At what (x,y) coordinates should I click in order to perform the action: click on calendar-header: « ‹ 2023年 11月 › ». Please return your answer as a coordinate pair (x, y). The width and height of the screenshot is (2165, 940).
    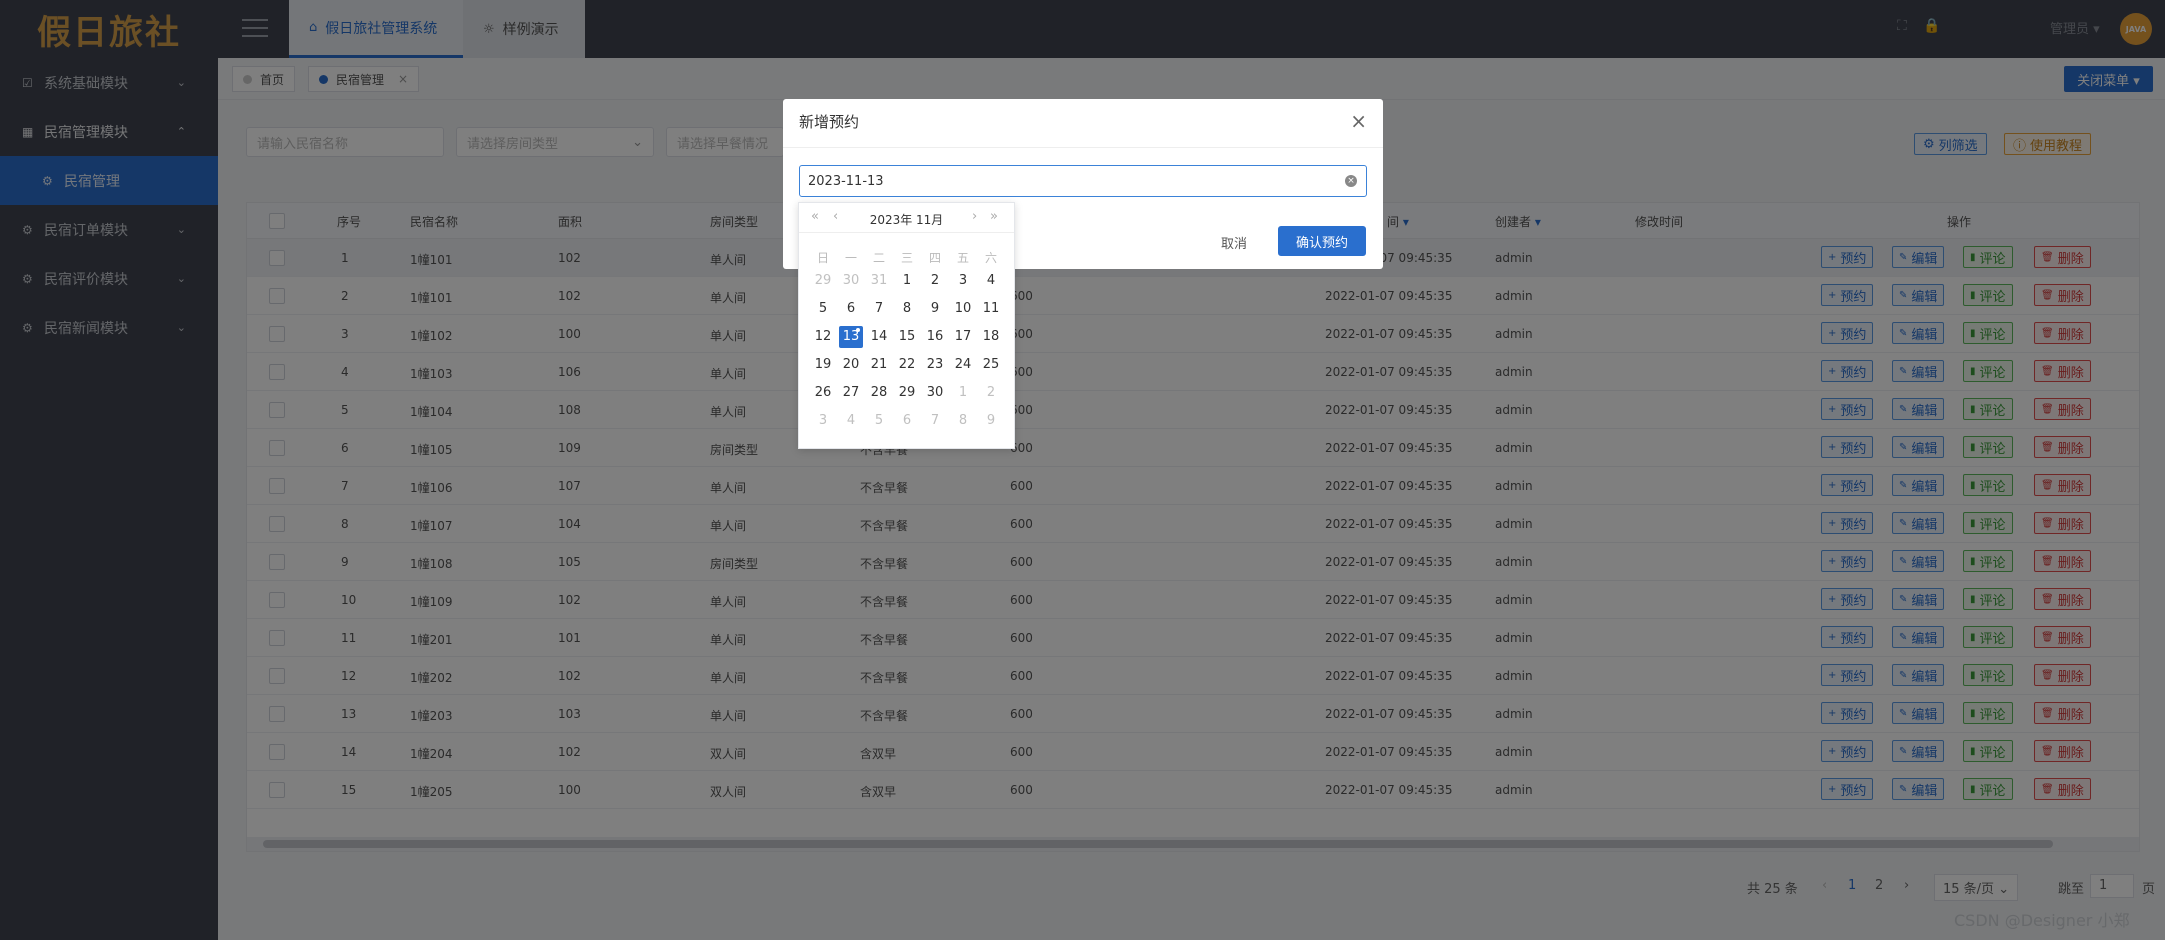
    Looking at the image, I should click on (906, 218).